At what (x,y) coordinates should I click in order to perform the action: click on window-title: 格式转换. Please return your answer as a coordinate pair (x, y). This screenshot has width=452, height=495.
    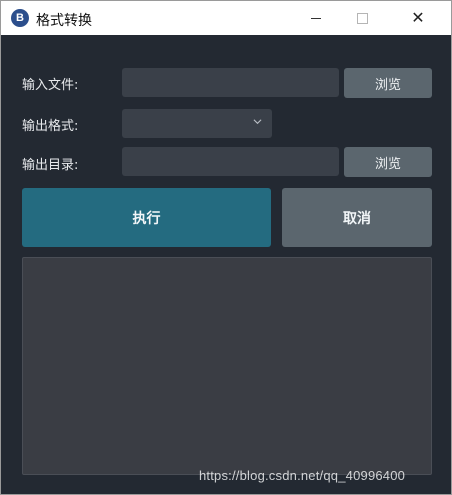
    Looking at the image, I should click on (64, 21).